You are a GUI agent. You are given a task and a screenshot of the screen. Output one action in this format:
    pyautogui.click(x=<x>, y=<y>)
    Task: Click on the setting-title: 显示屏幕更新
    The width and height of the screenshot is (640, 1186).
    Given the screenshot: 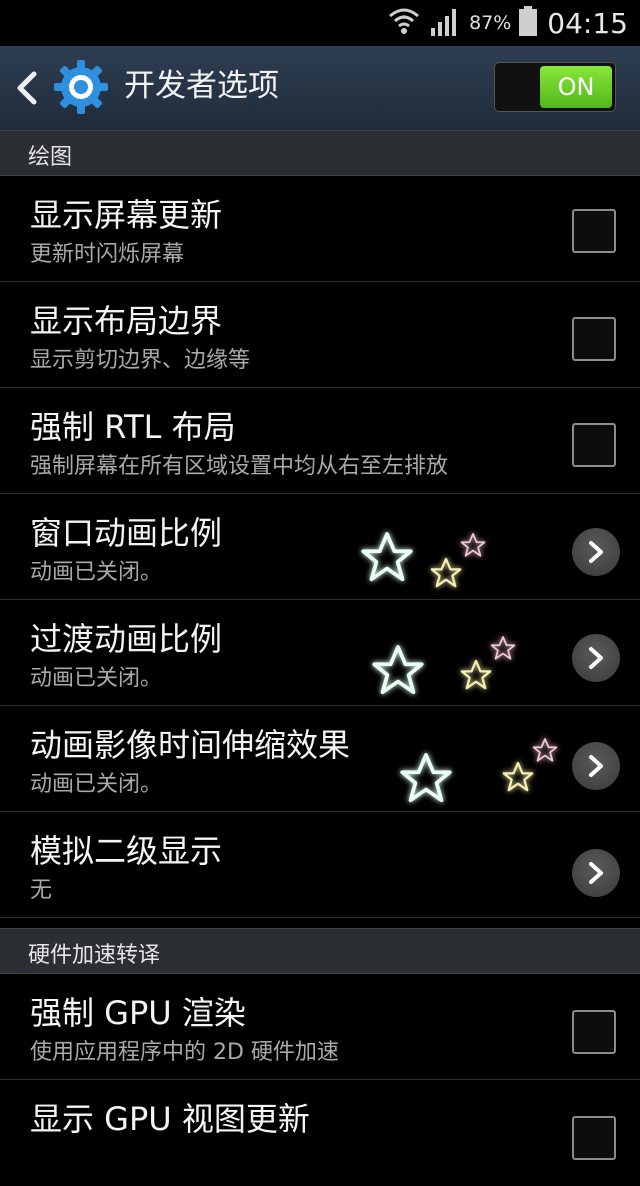 What is the action you would take?
    pyautogui.click(x=126, y=215)
    